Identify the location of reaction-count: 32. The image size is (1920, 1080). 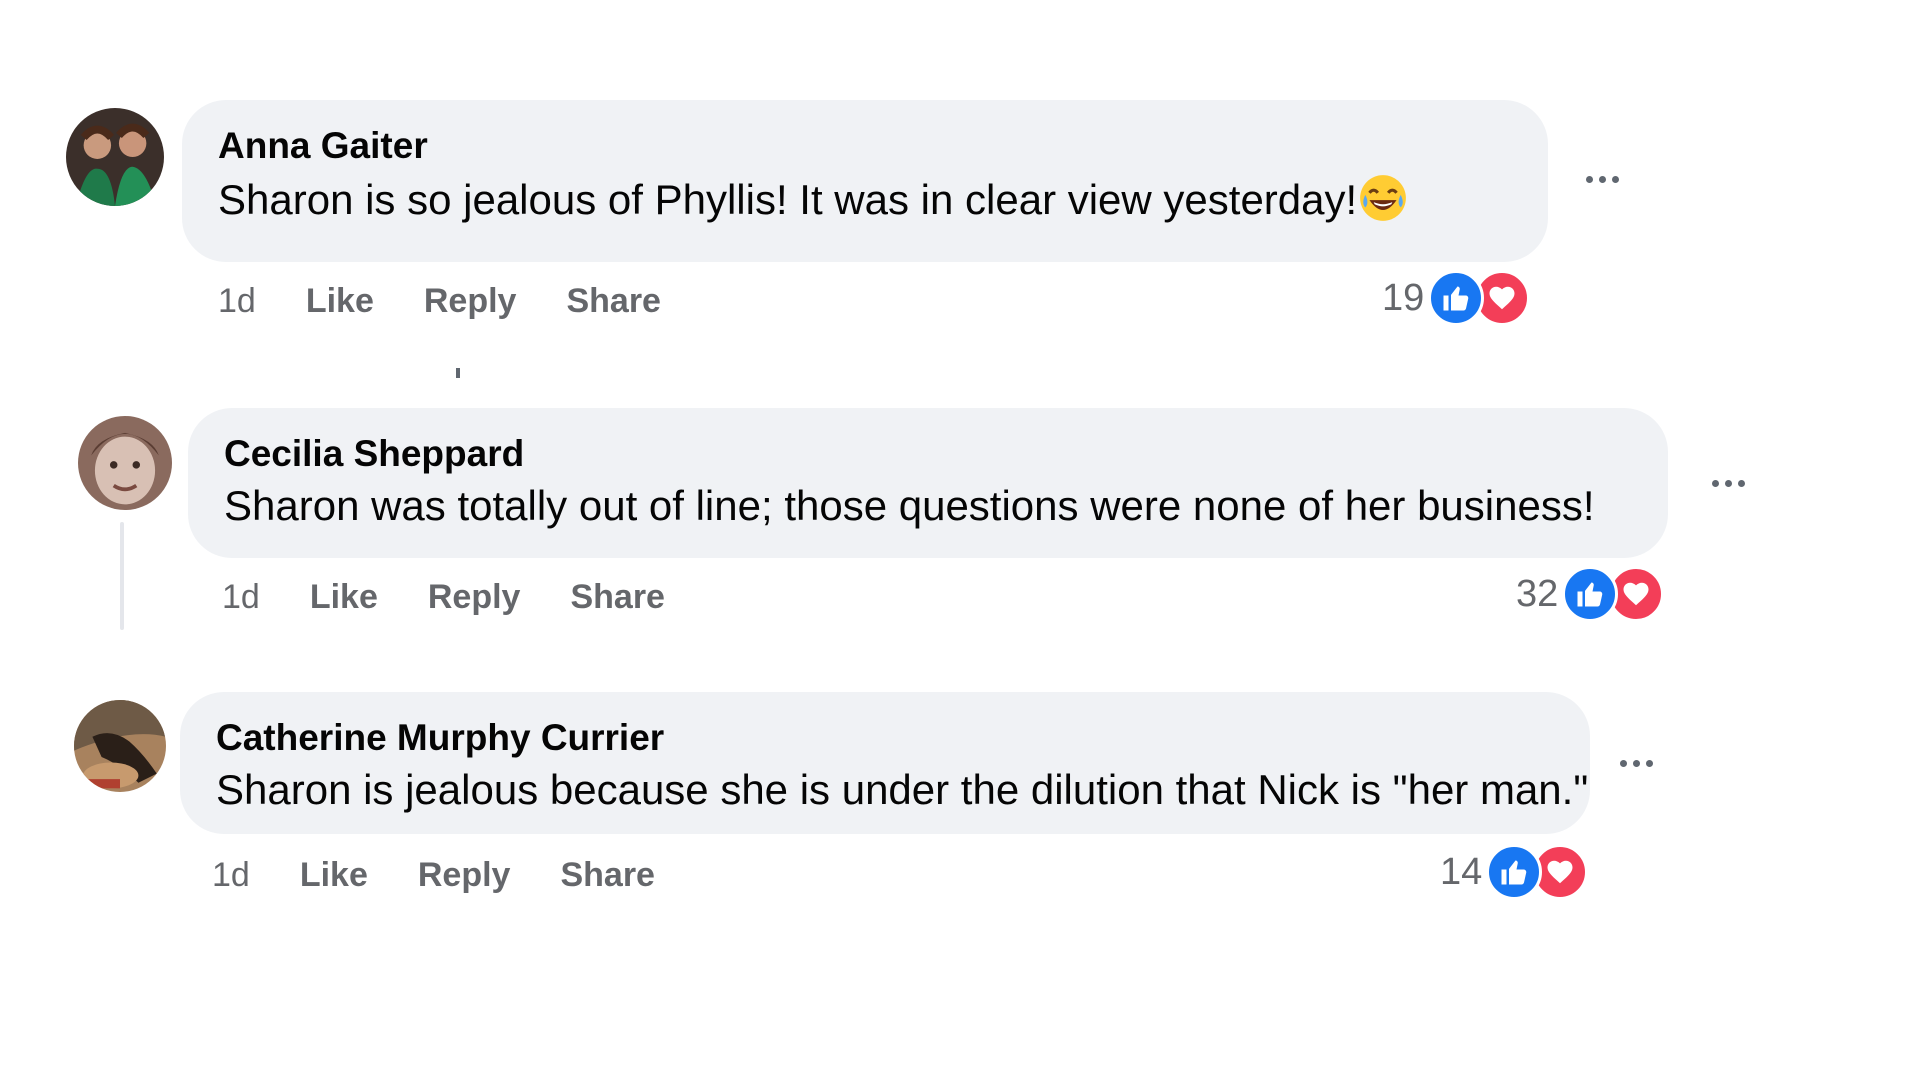
(1537, 593).